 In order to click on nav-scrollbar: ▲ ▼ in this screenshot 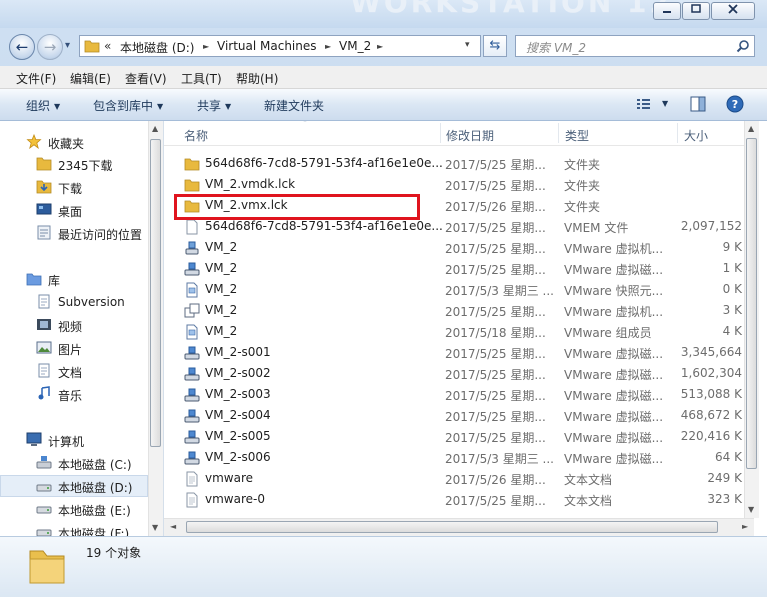, I will do `click(155, 328)`.